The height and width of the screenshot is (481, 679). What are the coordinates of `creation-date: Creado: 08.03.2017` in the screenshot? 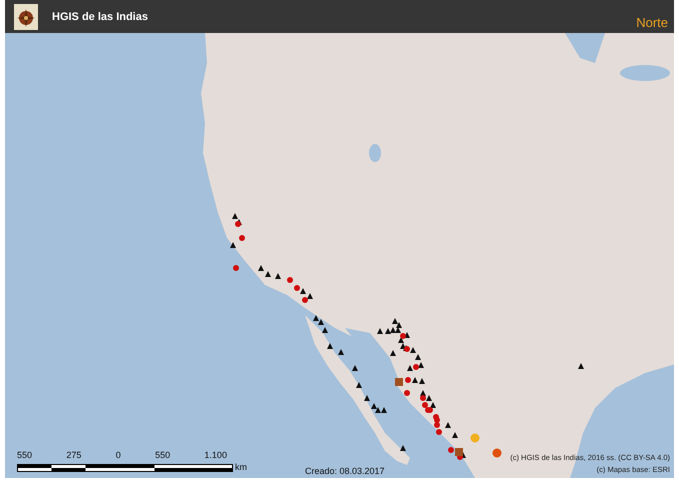 It's located at (345, 471).